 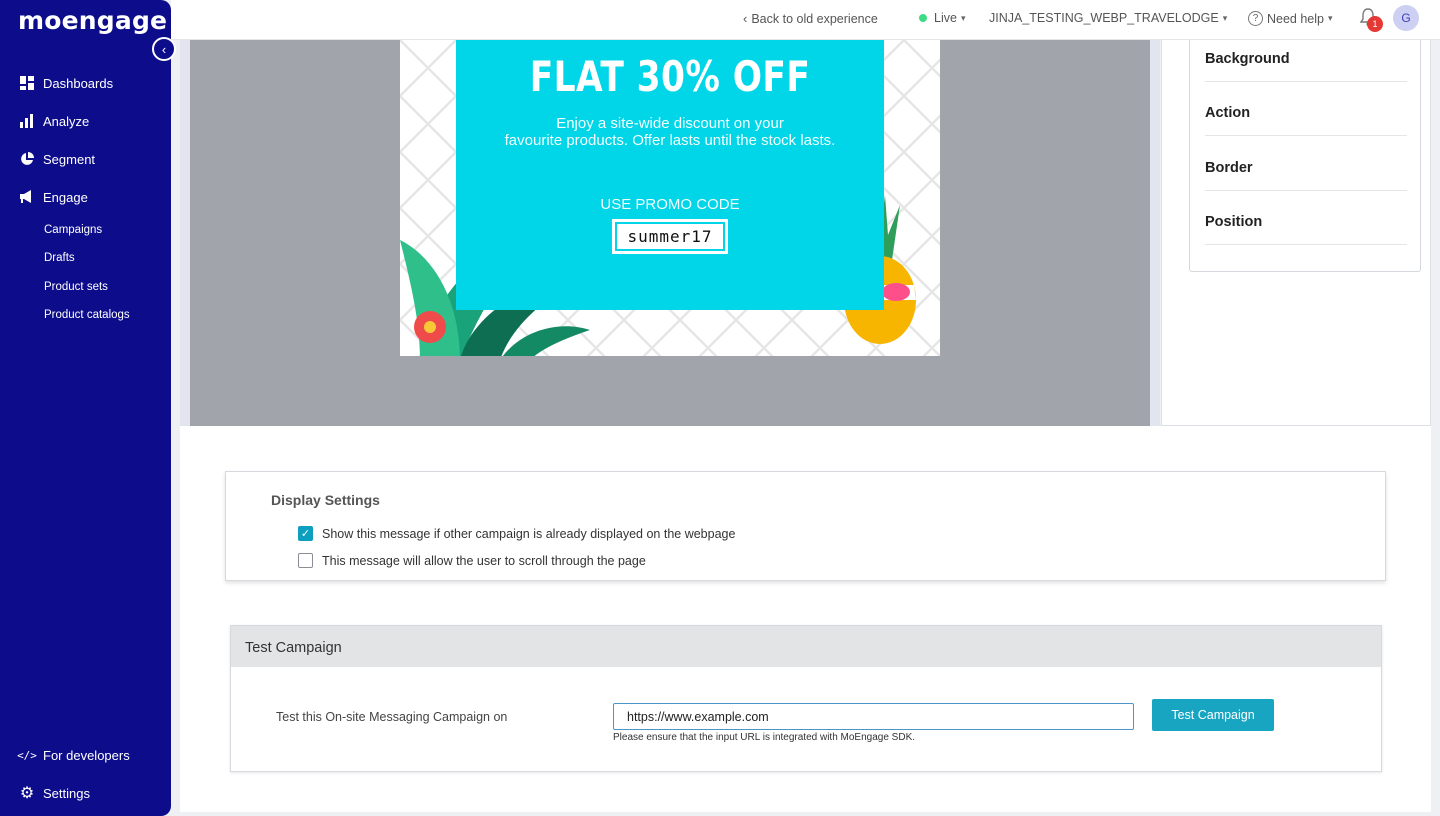 I want to click on test-campaign-button: Test Campaign, so click(x=1213, y=715).